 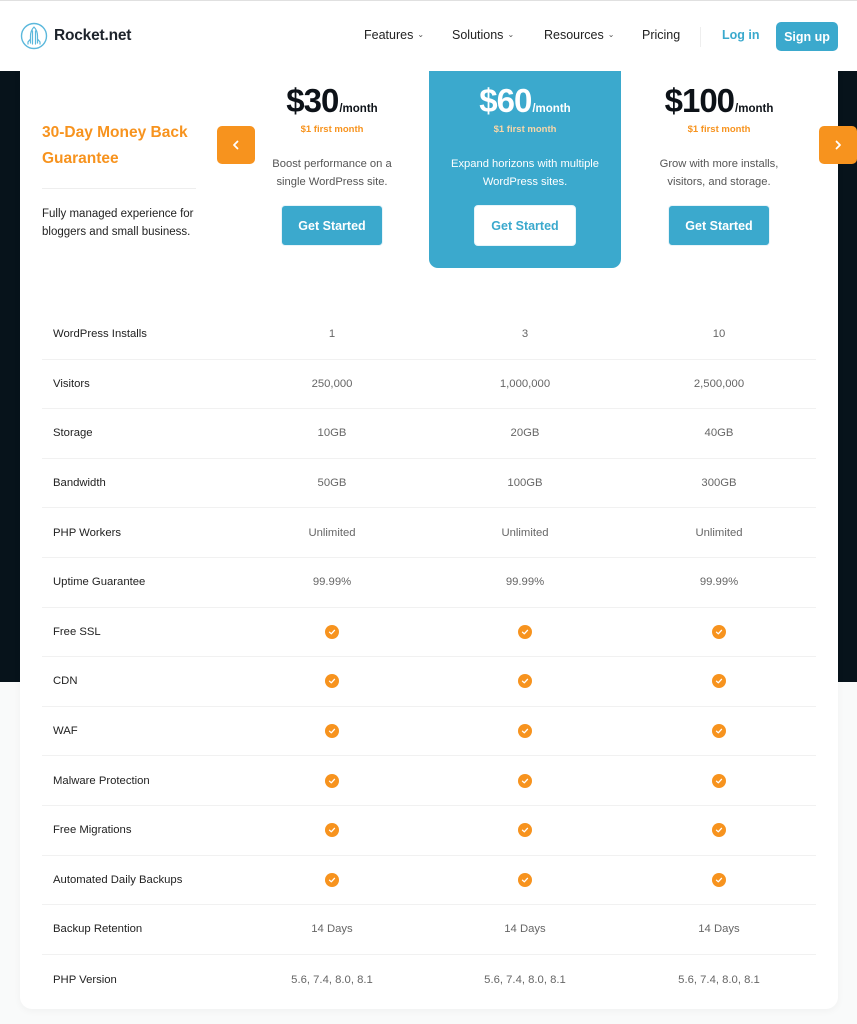 I want to click on feature-label: Free Migrations, so click(x=92, y=830).